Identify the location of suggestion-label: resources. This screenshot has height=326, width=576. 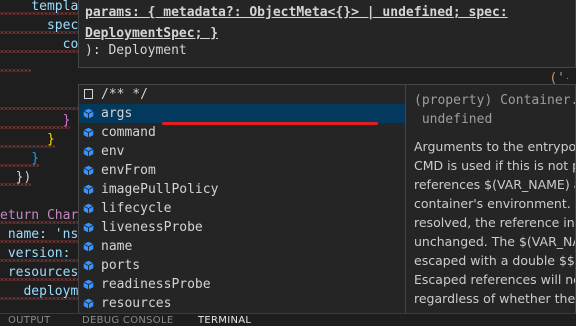
(136, 303).